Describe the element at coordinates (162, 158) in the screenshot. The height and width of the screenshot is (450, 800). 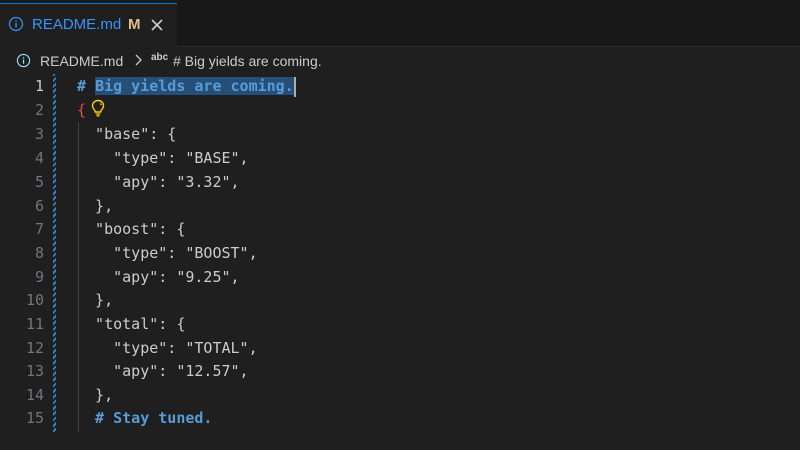
I see `code-line: "type": "BASE",` at that location.